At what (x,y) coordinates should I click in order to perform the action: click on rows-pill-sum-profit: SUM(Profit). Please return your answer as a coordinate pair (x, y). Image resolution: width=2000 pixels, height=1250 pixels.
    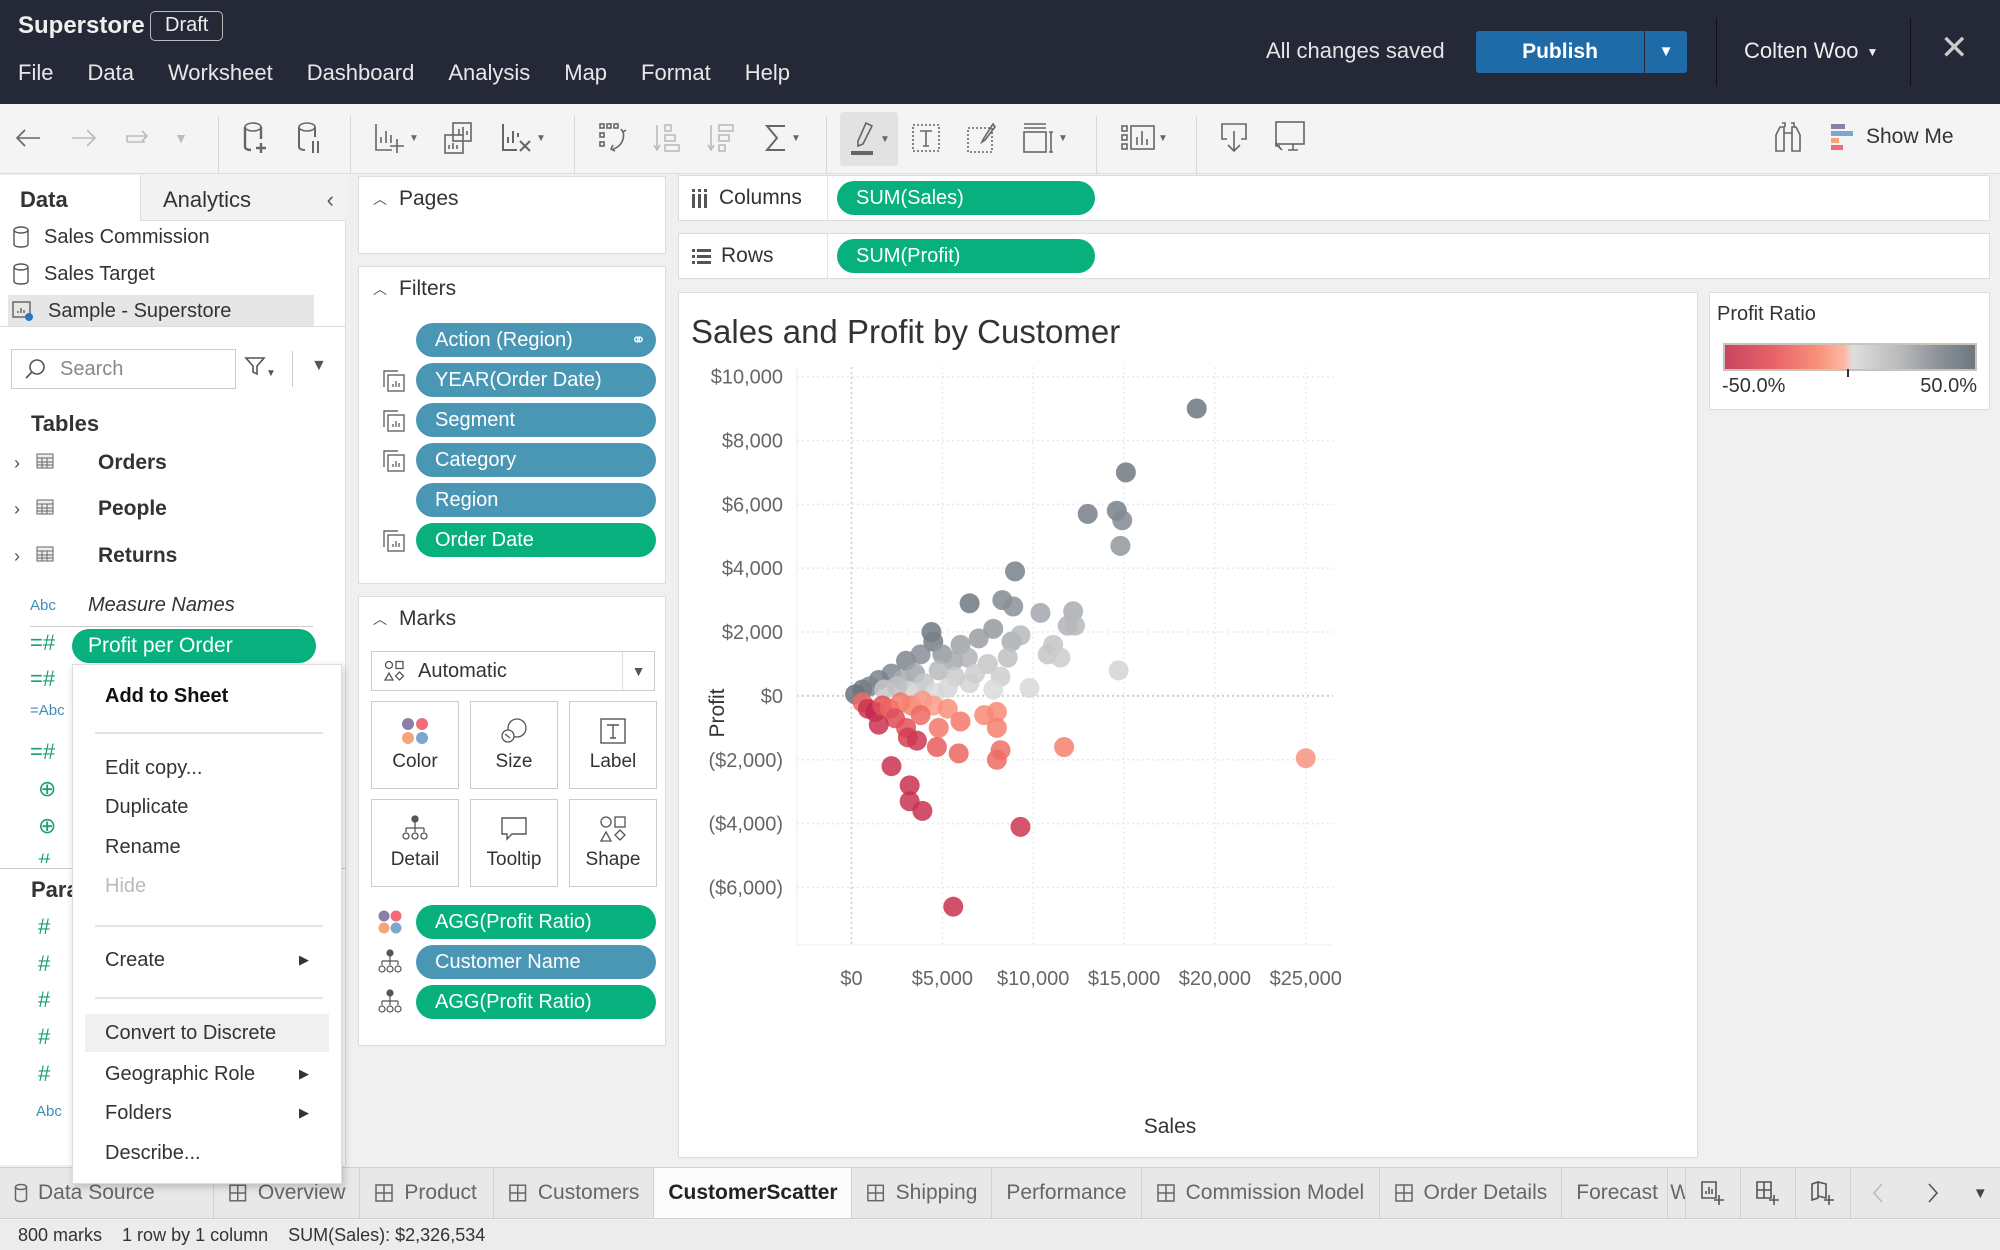
    Looking at the image, I should click on (966, 256).